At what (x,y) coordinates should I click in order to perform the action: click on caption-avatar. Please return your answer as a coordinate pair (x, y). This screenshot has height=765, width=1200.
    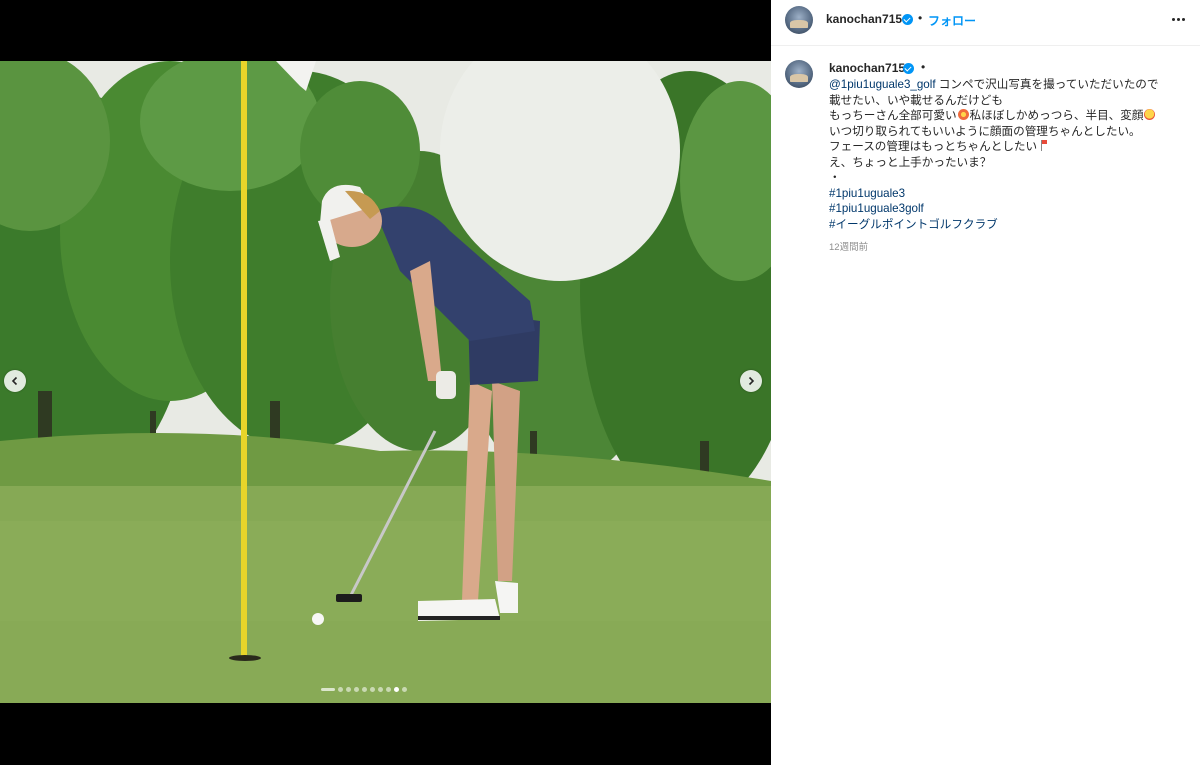
    Looking at the image, I should click on (799, 74).